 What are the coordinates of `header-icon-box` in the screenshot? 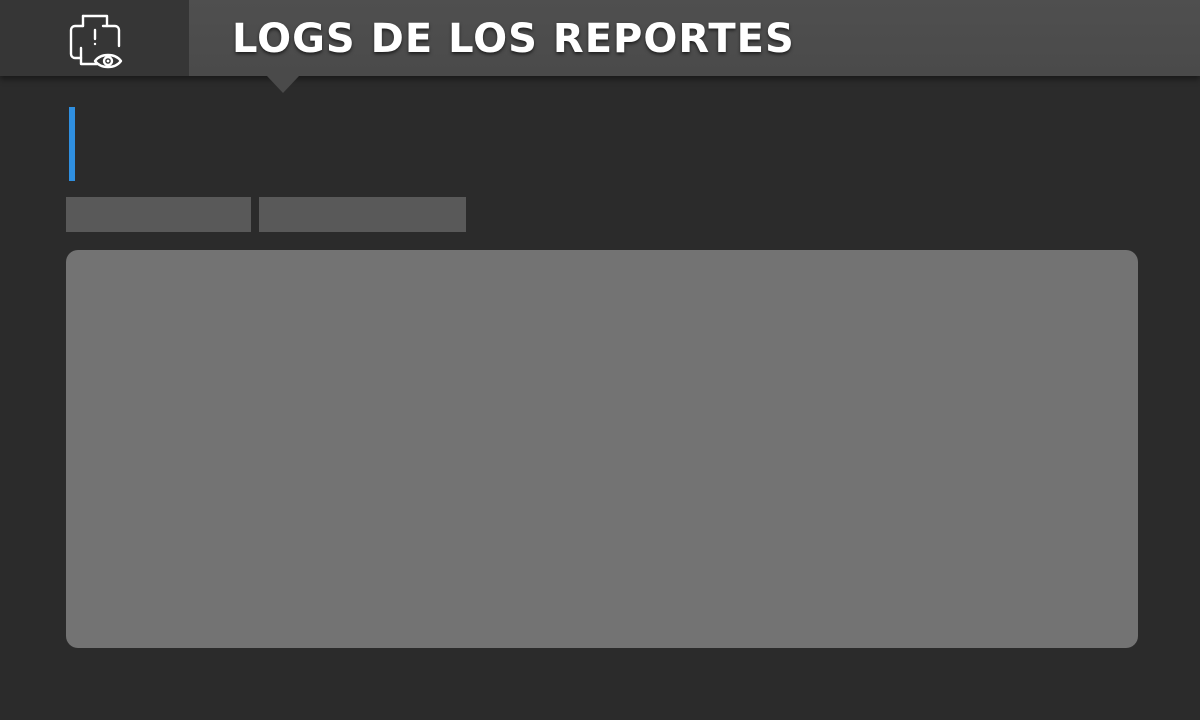 It's located at (94, 38).